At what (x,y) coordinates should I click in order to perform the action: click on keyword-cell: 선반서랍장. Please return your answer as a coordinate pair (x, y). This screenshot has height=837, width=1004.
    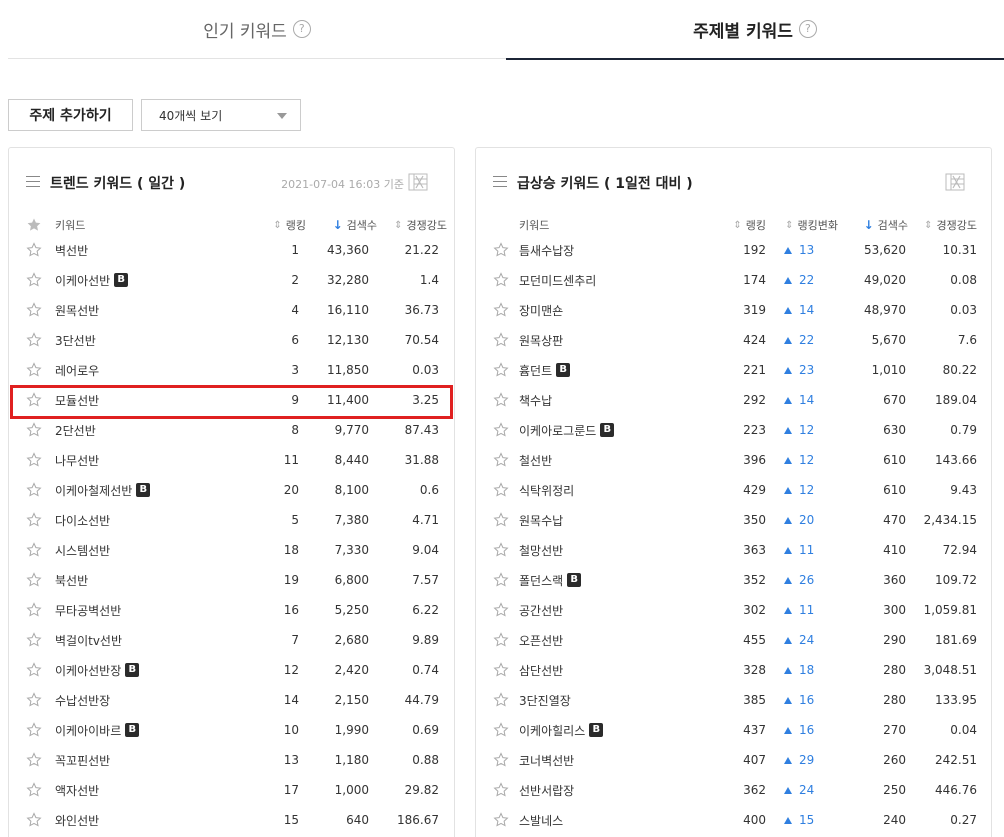
    Looking at the image, I should click on (546, 790).